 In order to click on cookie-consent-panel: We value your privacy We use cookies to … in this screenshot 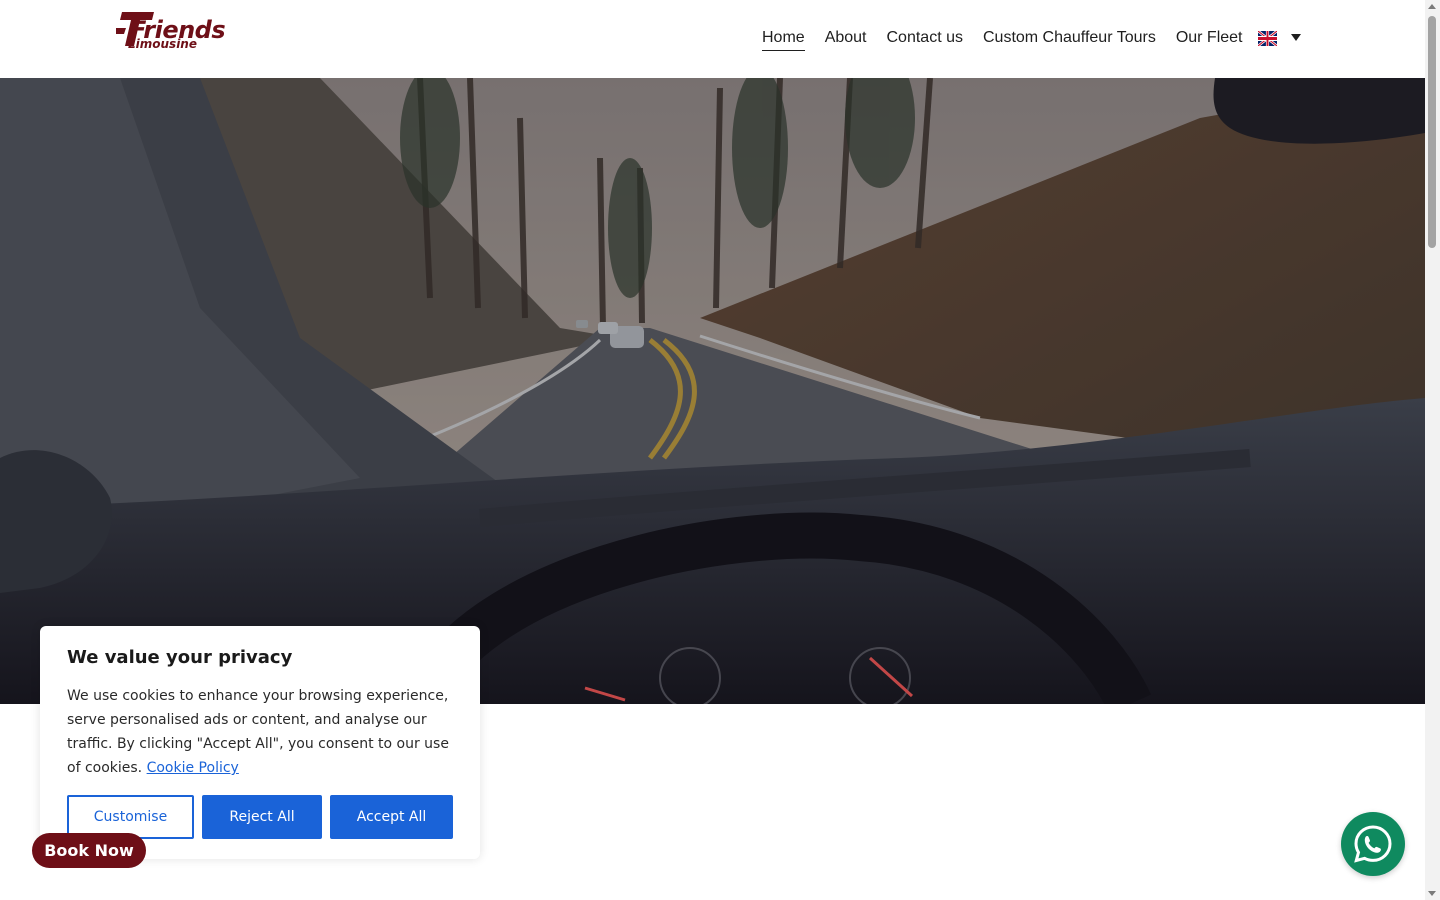, I will do `click(260, 742)`.